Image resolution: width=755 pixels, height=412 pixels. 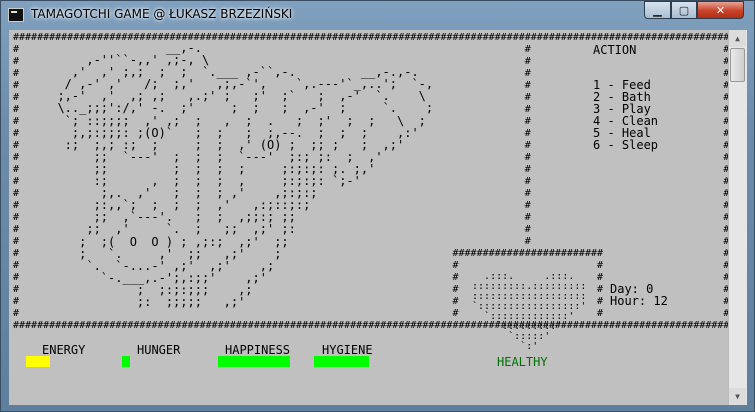 I want to click on scroll-up-icon: ▲, so click(x=737, y=38).